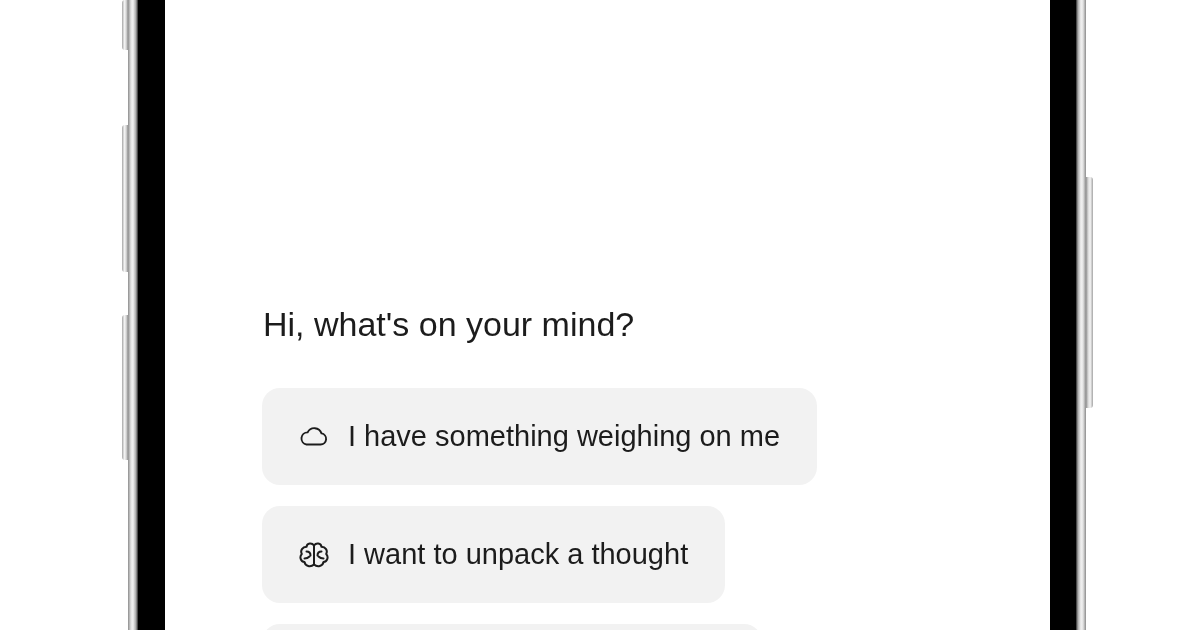 The image size is (1200, 630). Describe the element at coordinates (125, 25) in the screenshot. I see `side-ridge` at that location.